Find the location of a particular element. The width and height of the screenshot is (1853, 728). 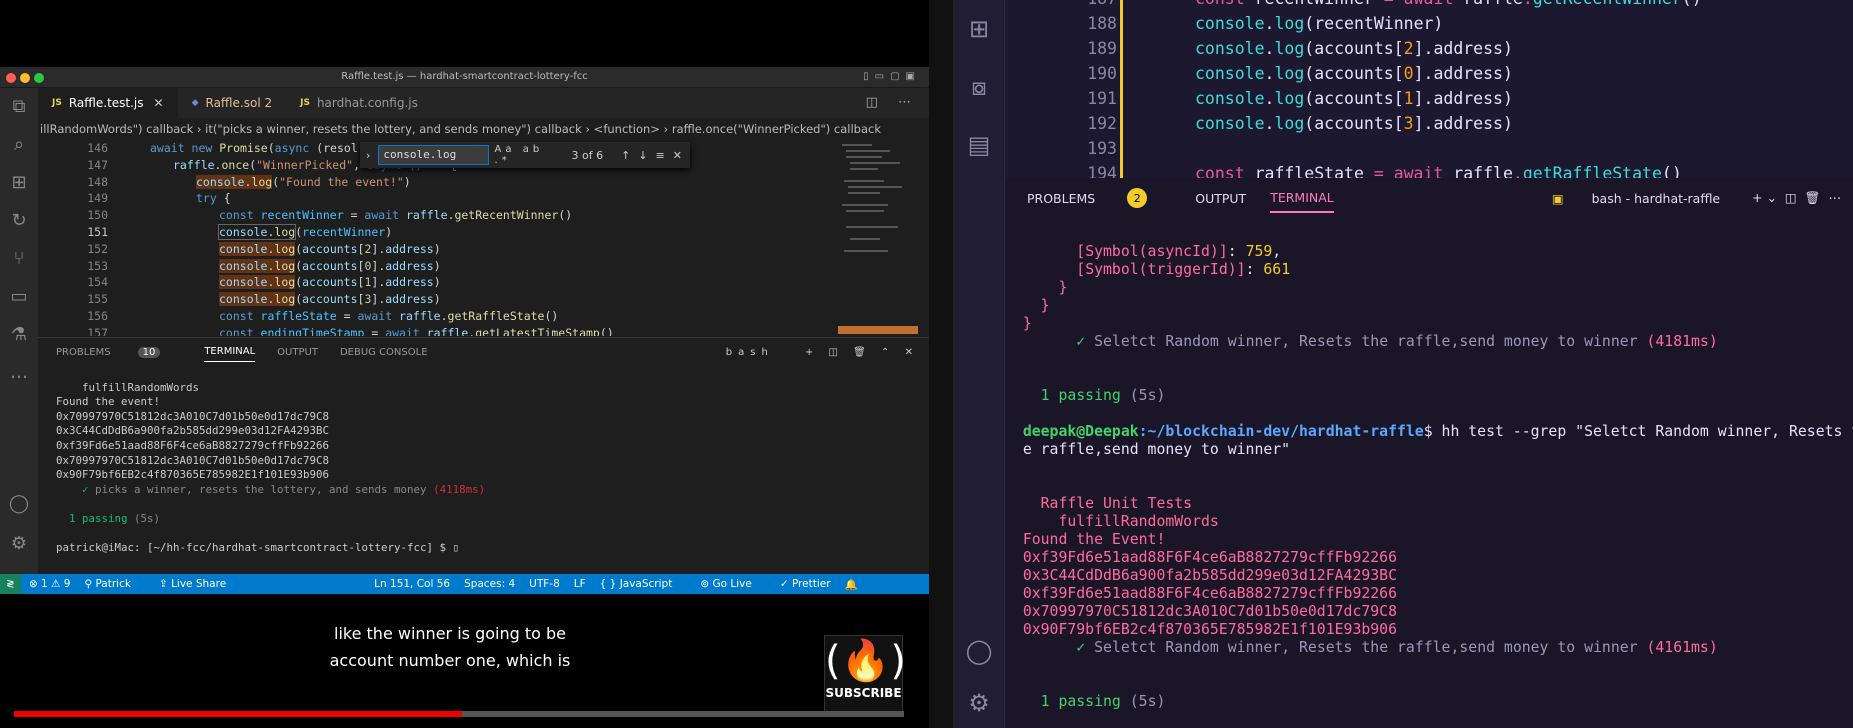

code-line: 188 console.log(recentWinner) is located at coordinates (1265, 23).